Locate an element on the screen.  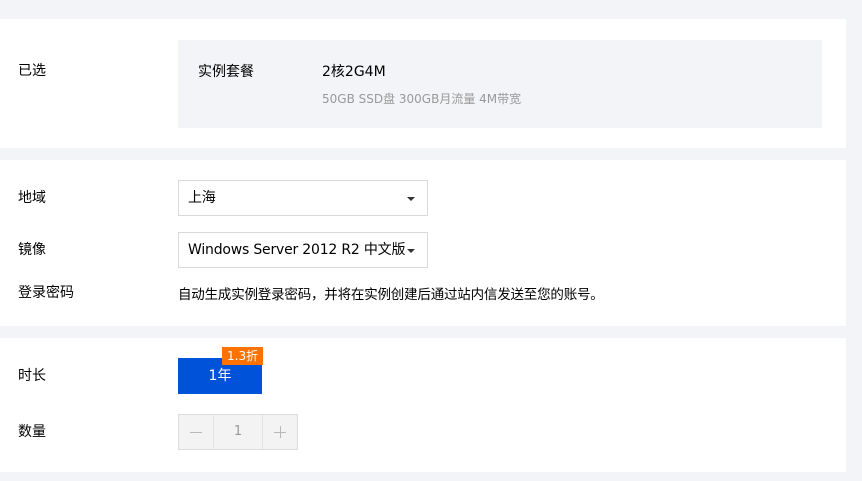
region-value: 上海 is located at coordinates (202, 198).